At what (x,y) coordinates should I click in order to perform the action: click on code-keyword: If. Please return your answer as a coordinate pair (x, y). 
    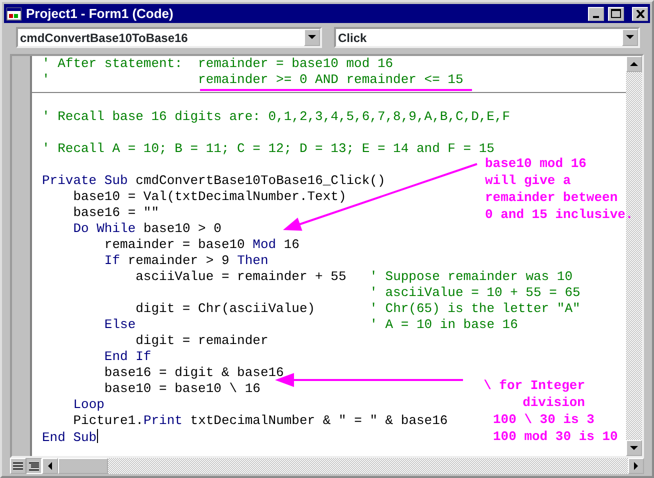
    Looking at the image, I should click on (112, 260).